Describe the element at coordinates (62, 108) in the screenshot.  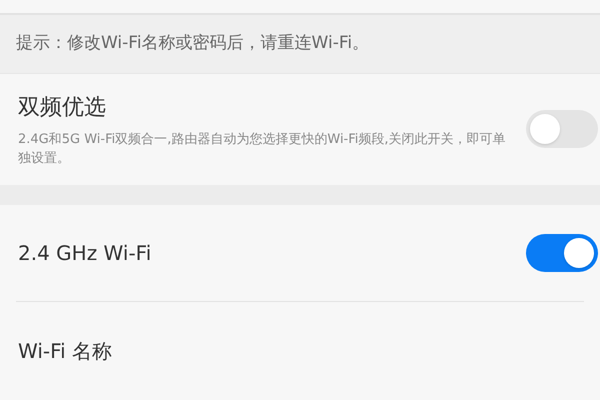
I see `setting-title: 双频优选` at that location.